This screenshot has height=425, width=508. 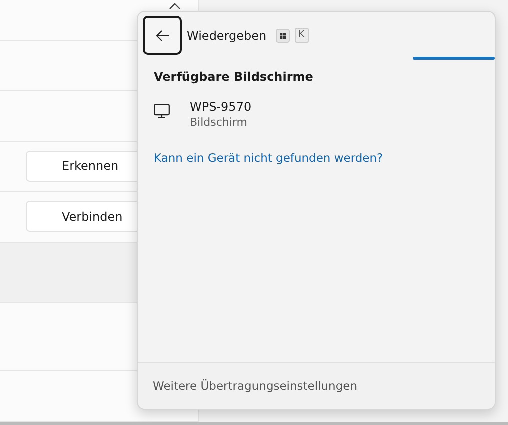 I want to click on footer-link: Weitere Übertragungseinstellungen, so click(x=255, y=386).